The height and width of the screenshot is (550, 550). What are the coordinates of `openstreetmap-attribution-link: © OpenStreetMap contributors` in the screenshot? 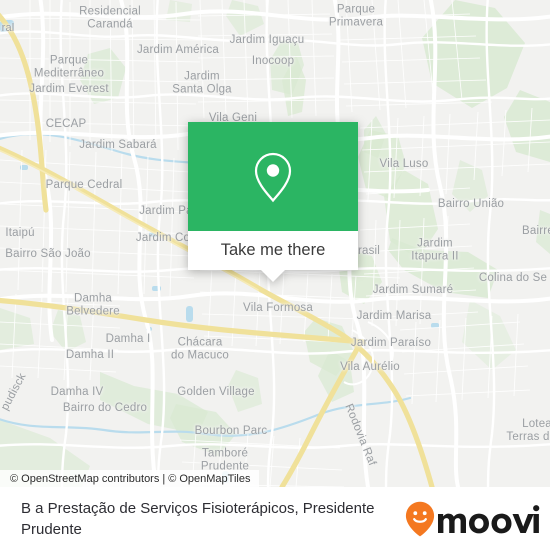 It's located at (84, 479).